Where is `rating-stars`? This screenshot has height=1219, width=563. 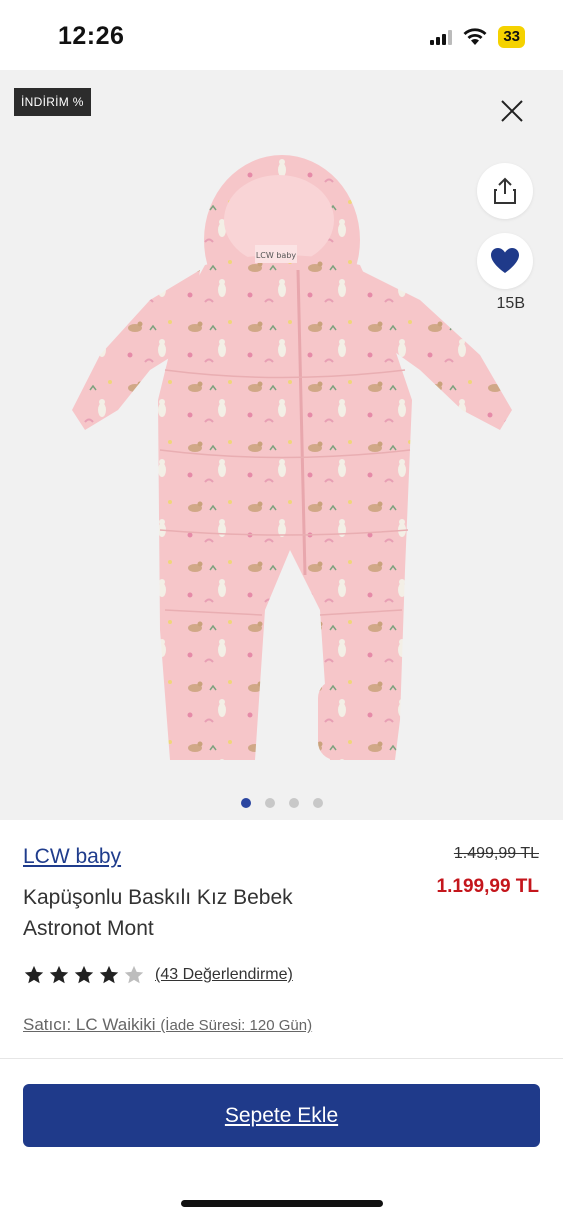 rating-stars is located at coordinates (84, 975).